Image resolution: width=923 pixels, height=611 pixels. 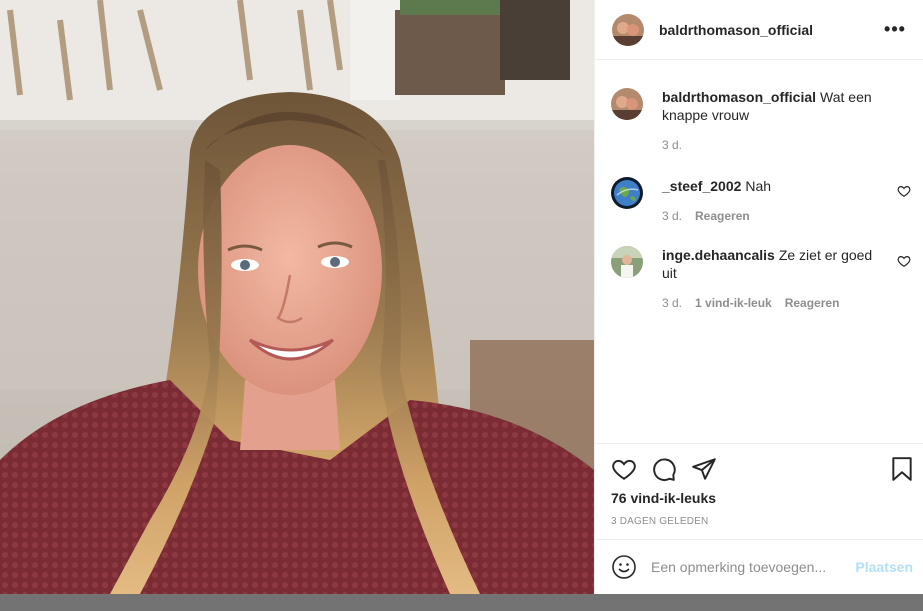 I want to click on author-username: baldrthomason_official, so click(x=771, y=30).